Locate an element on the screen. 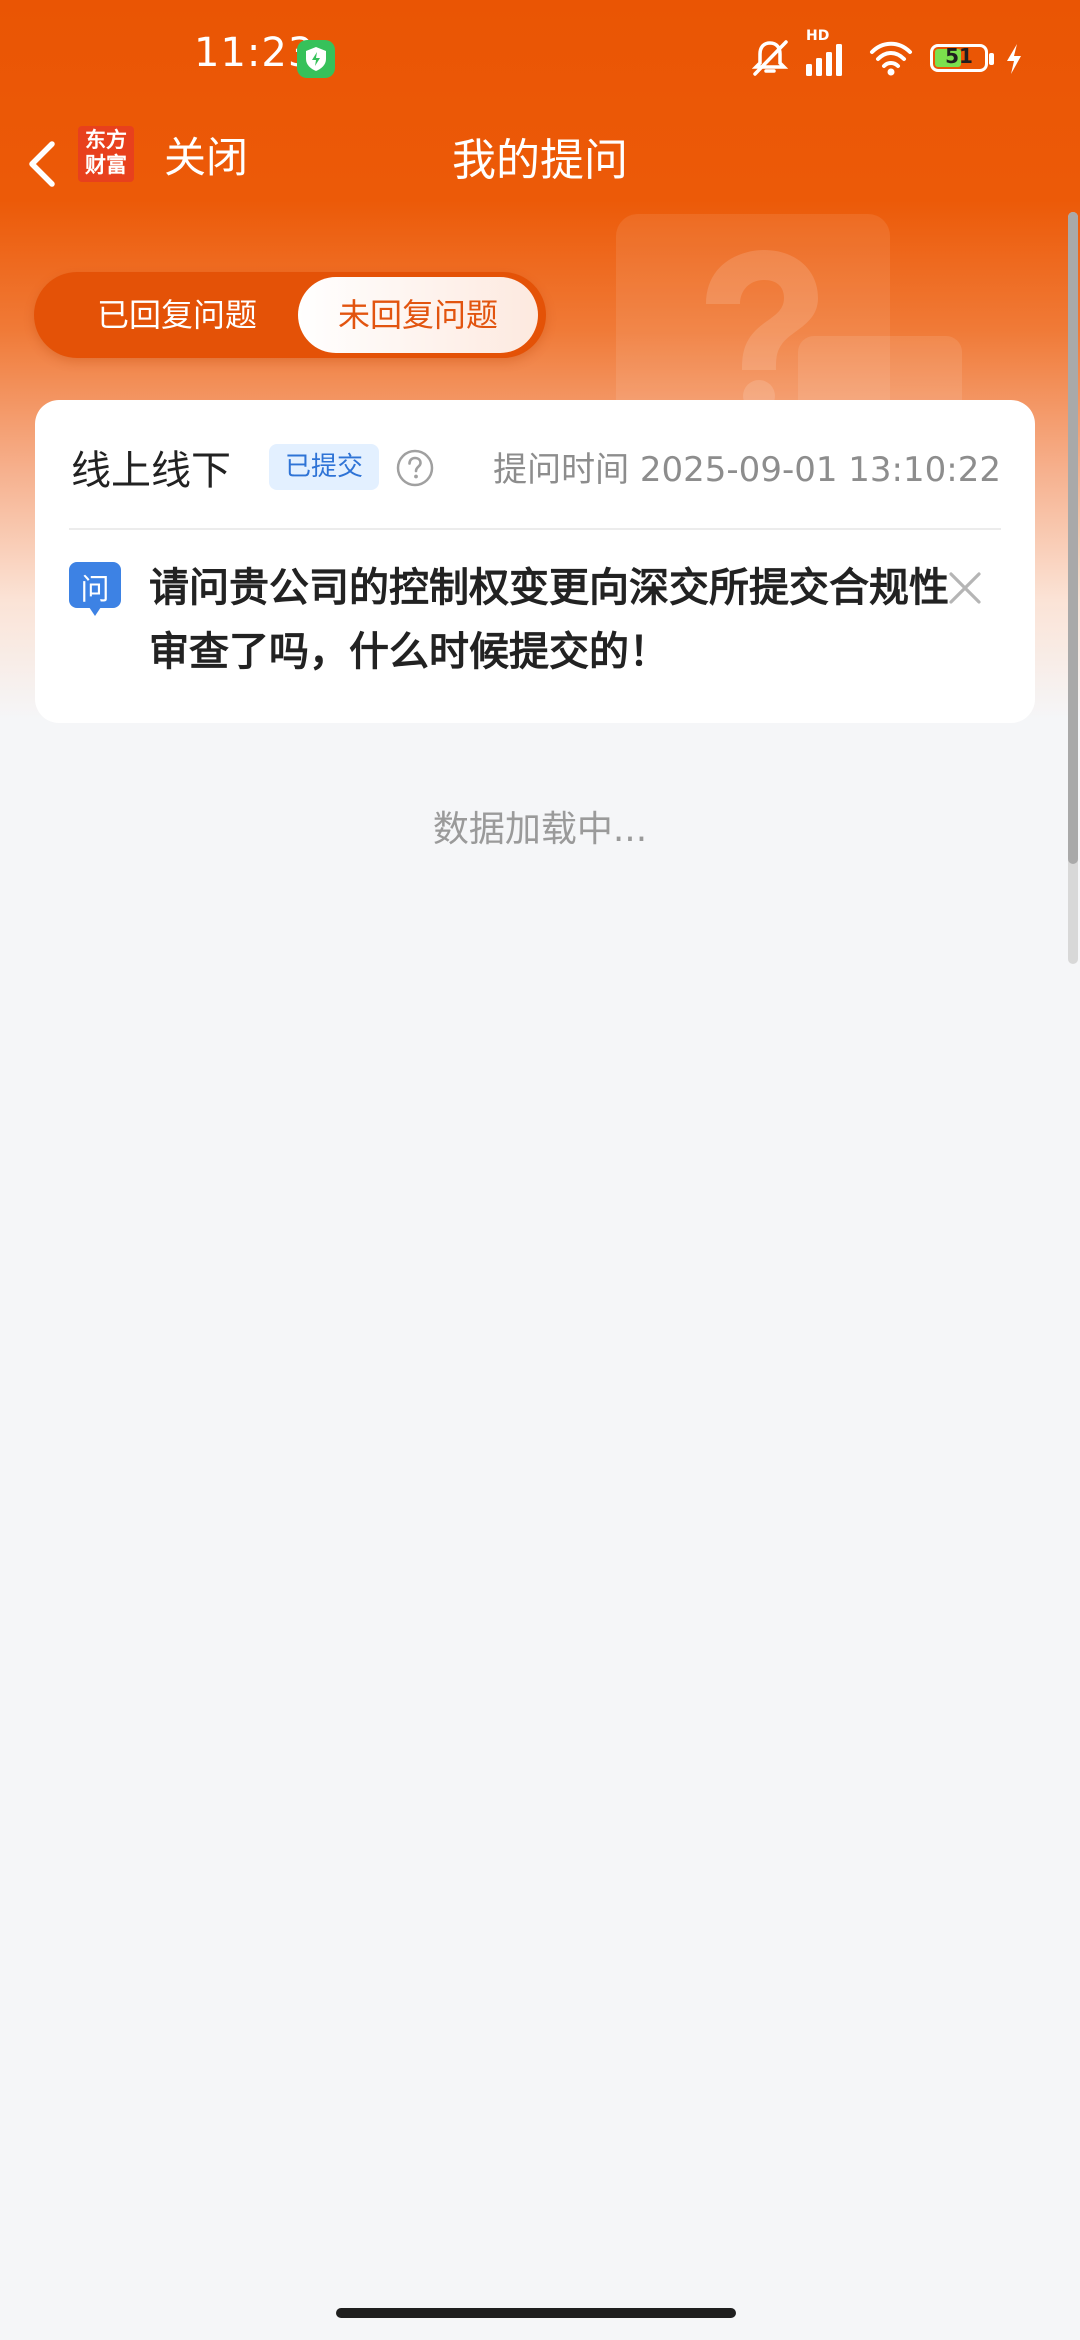  tab-answered: 已回复问题 is located at coordinates (177, 315).